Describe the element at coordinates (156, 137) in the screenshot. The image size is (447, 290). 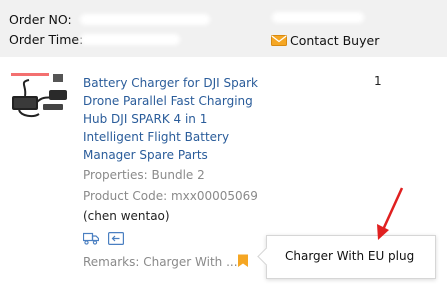
I see `product-title-line: Intelligent Flight Battery` at that location.